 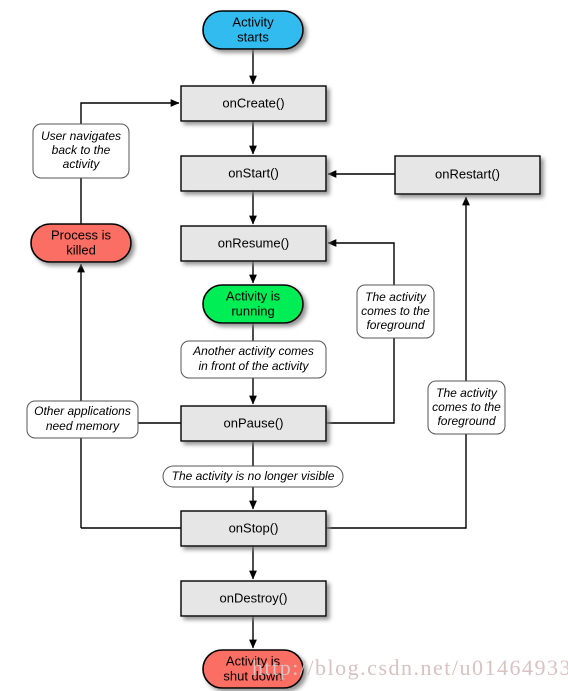 I want to click on node-process-killed: Process is killed, so click(x=81, y=243).